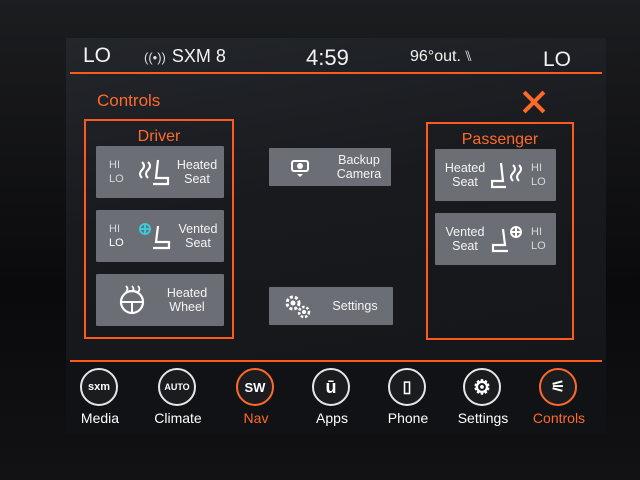  I want to click on driver-vented-seat-label-1: Vented, so click(198, 229).